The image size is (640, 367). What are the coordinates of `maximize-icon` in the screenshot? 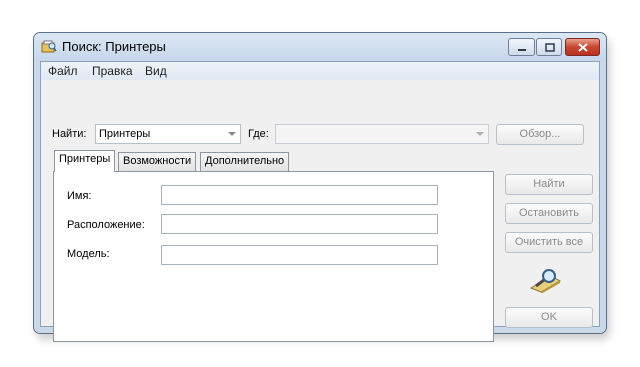 It's located at (550, 47).